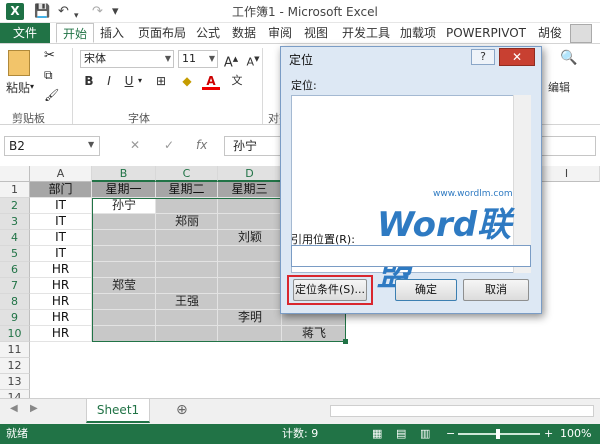  I want to click on row-header-6: 6, so click(15, 270).